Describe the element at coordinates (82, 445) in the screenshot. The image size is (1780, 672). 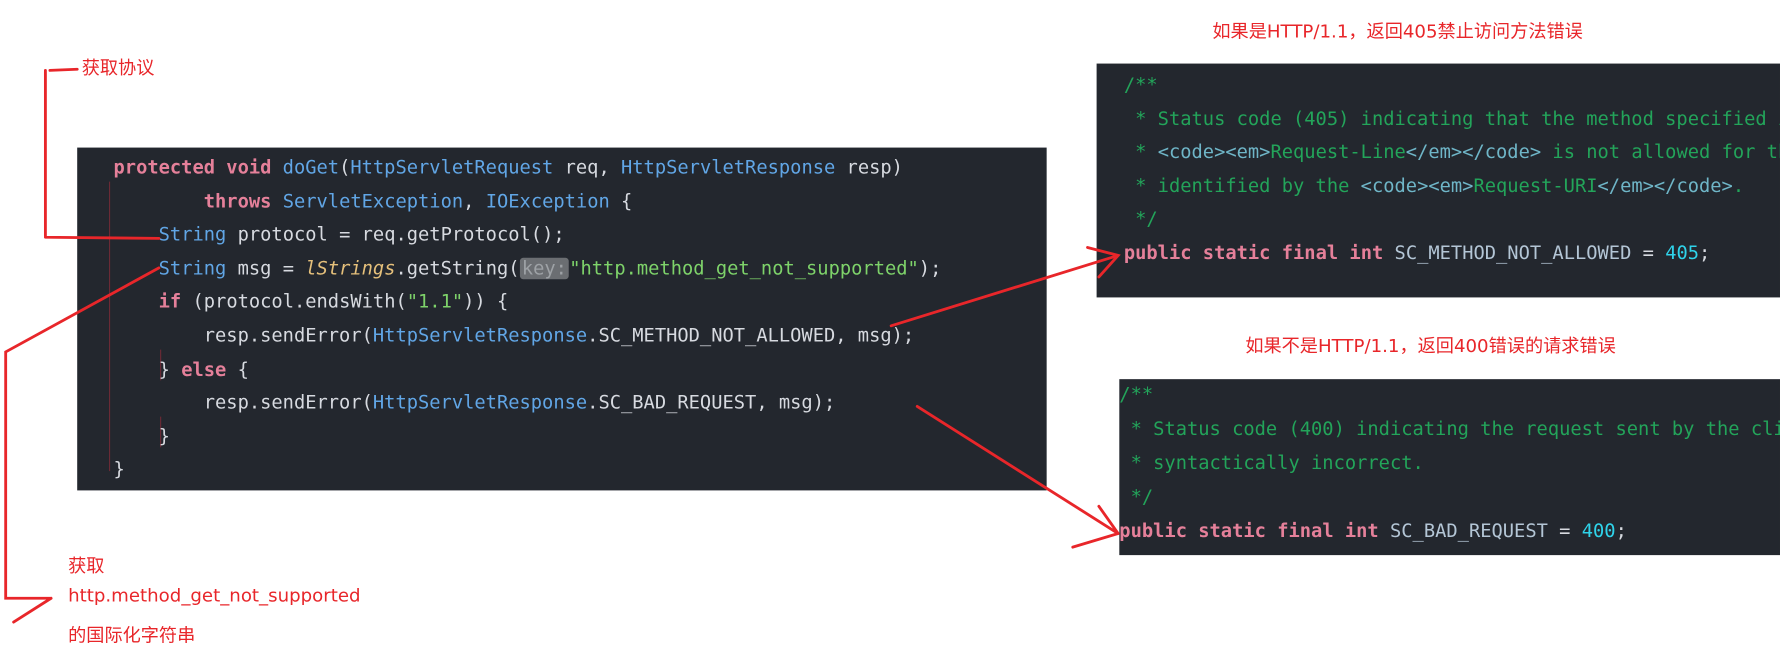
I see `line-msg` at that location.